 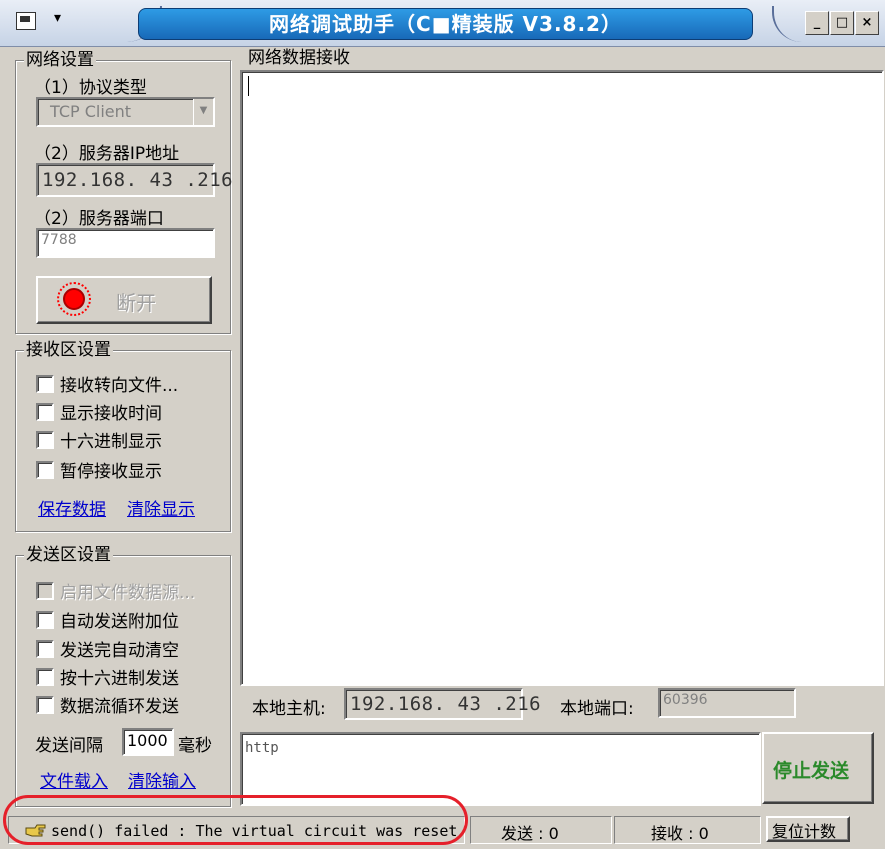 What do you see at coordinates (262, 748) in the screenshot?
I see `send-text: http` at bounding box center [262, 748].